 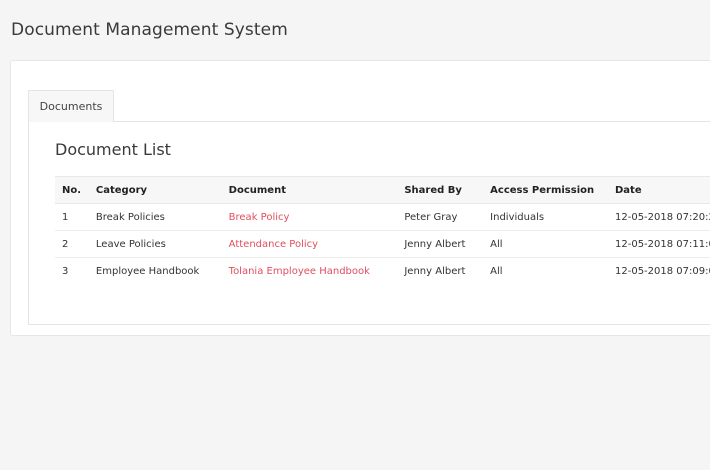 What do you see at coordinates (147, 271) in the screenshot?
I see `cell-category: Employee Handbook` at bounding box center [147, 271].